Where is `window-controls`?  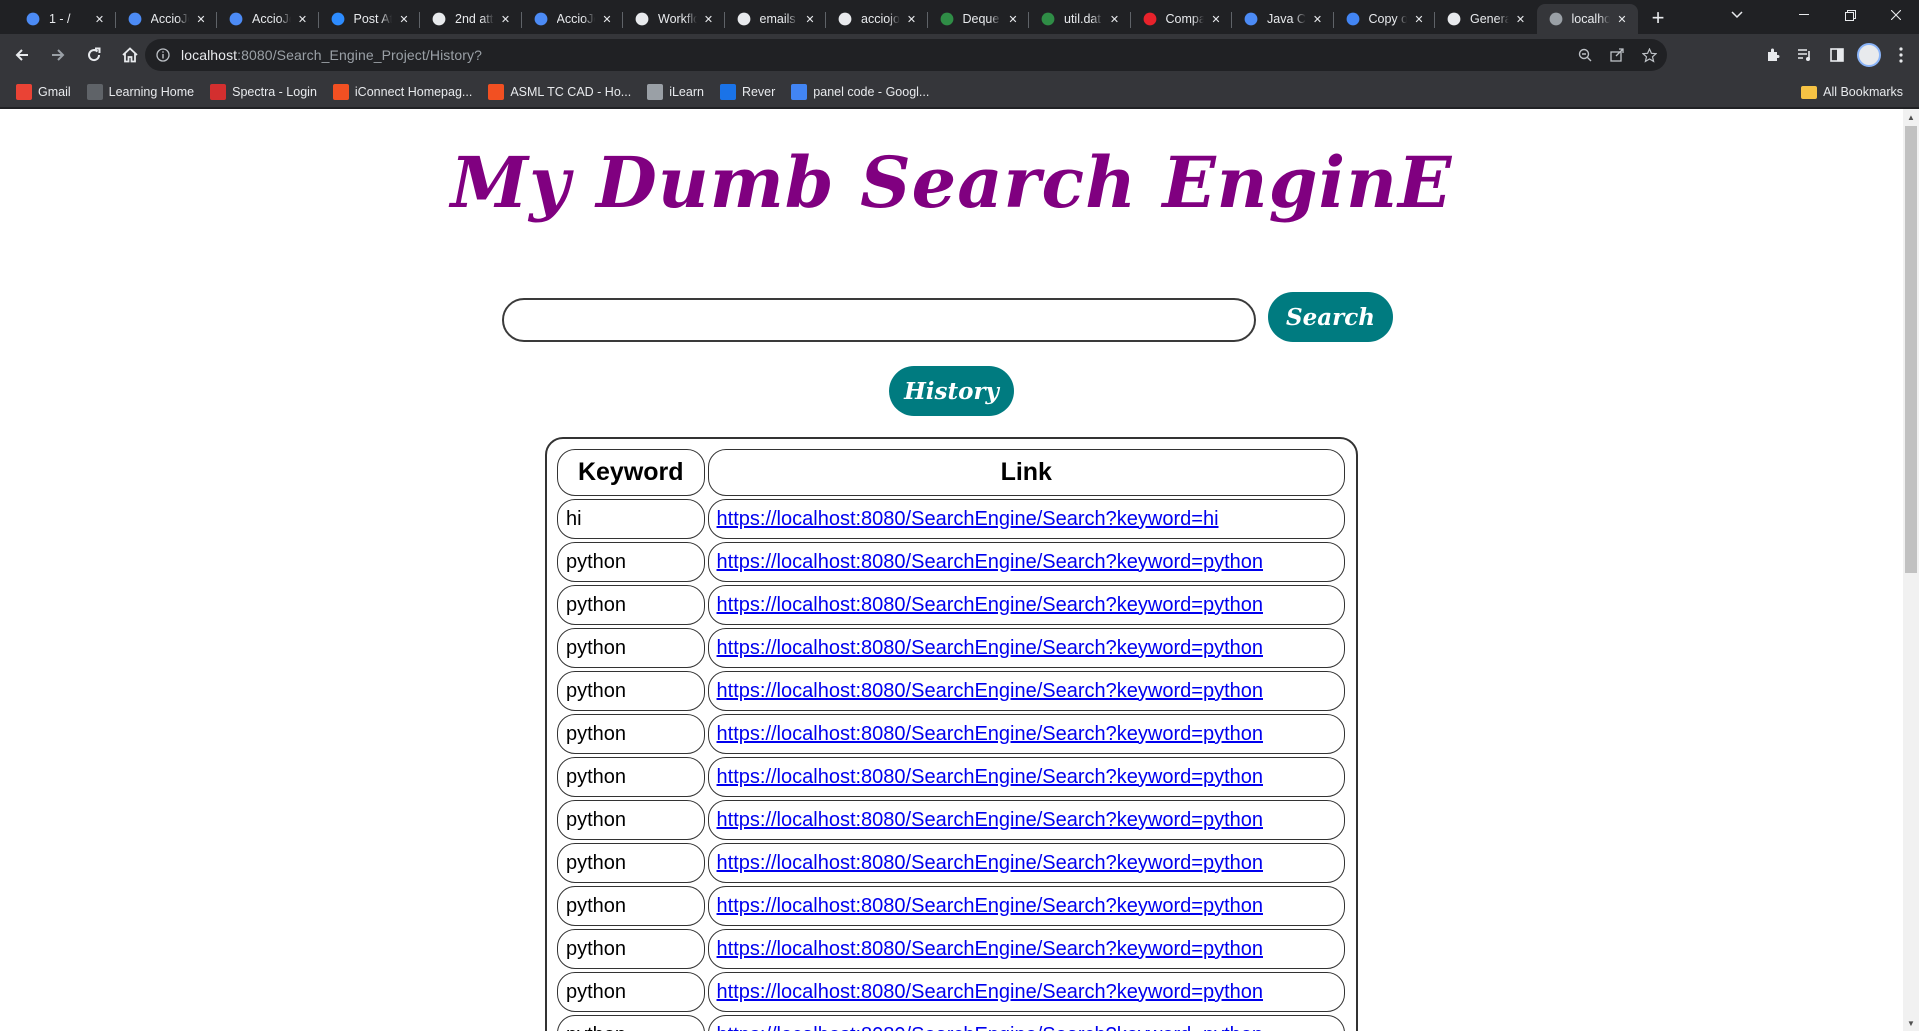
window-controls is located at coordinates (1818, 15).